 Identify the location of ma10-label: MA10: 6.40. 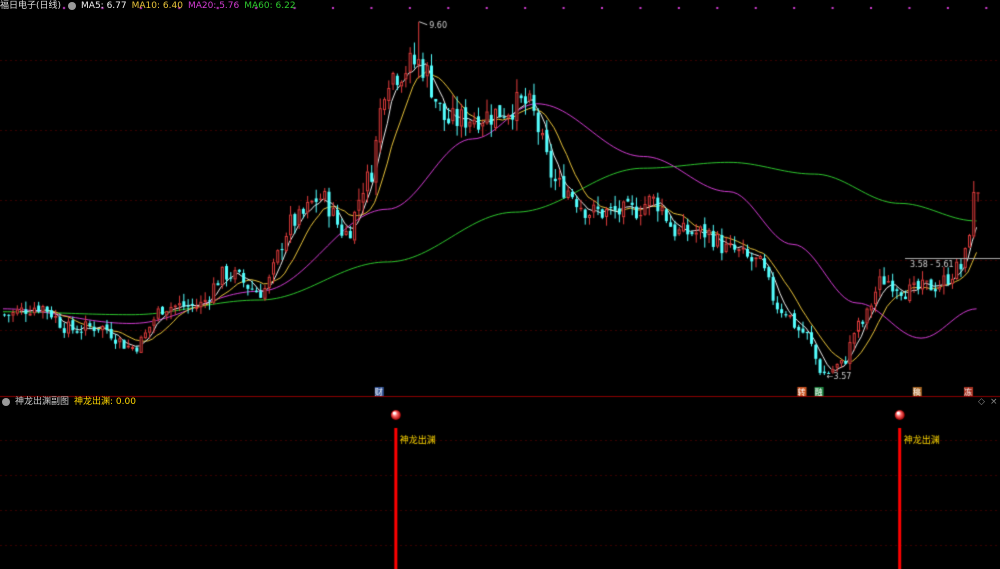
(157, 6).